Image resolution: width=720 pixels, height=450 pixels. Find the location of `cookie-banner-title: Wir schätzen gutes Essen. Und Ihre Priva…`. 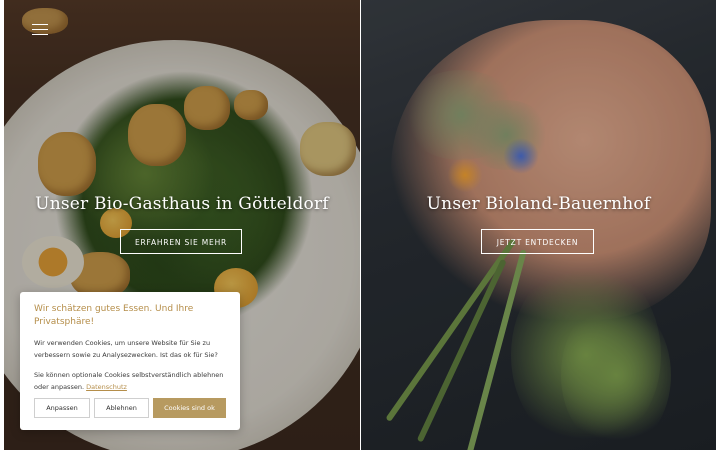

cookie-banner-title: Wir schätzen gutes Essen. Und Ihre Priva… is located at coordinates (130, 316).